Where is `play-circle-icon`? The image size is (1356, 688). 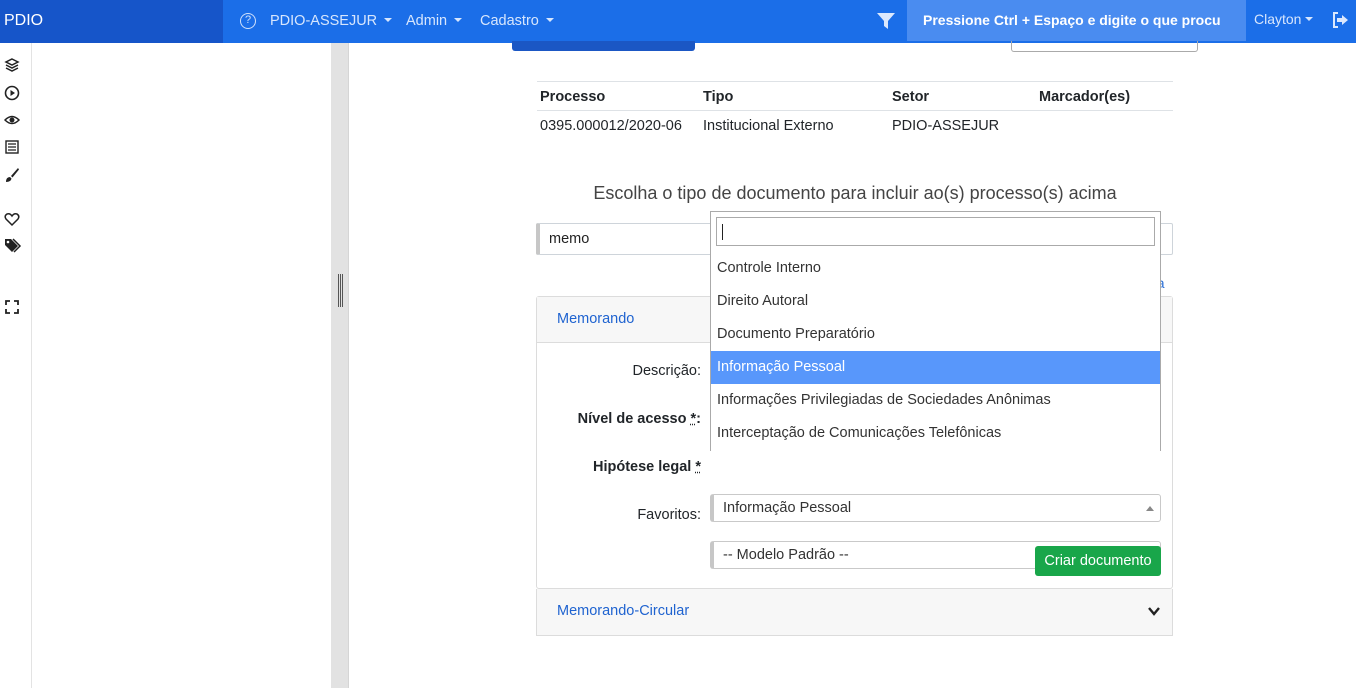
play-circle-icon is located at coordinates (12, 93).